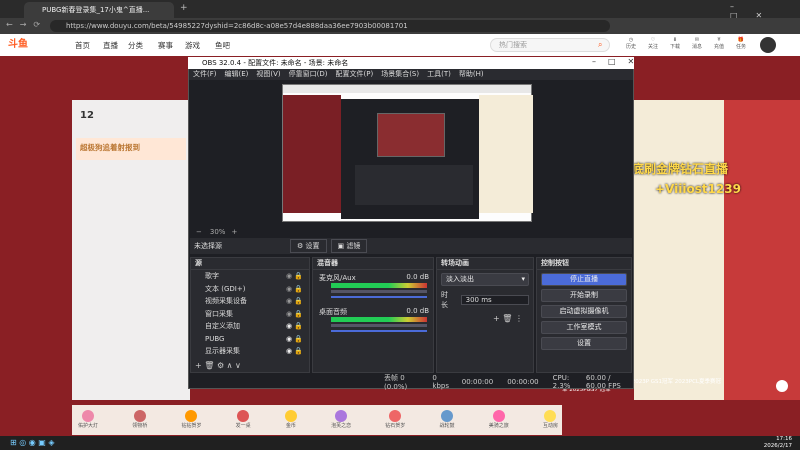 The width and height of the screenshot is (800, 450). I want to click on gift-item: 泡芙之恋, so click(341, 419).